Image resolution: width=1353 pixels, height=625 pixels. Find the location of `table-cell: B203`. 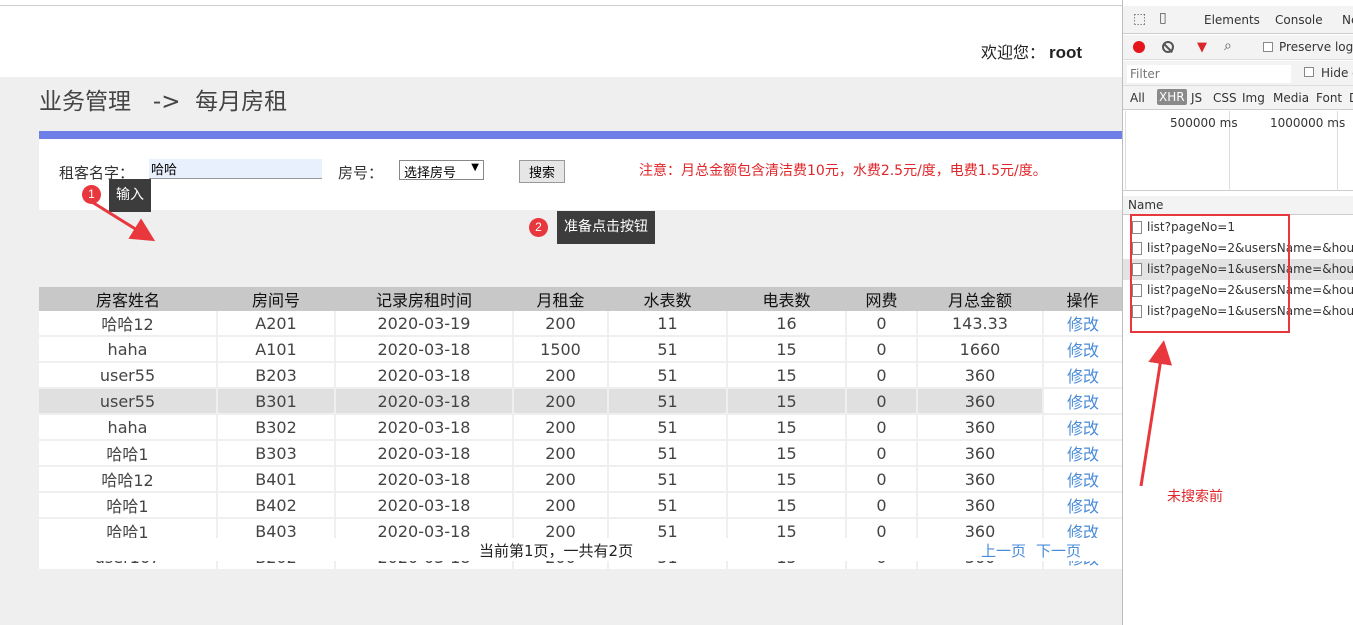

table-cell: B203 is located at coordinates (276, 375).